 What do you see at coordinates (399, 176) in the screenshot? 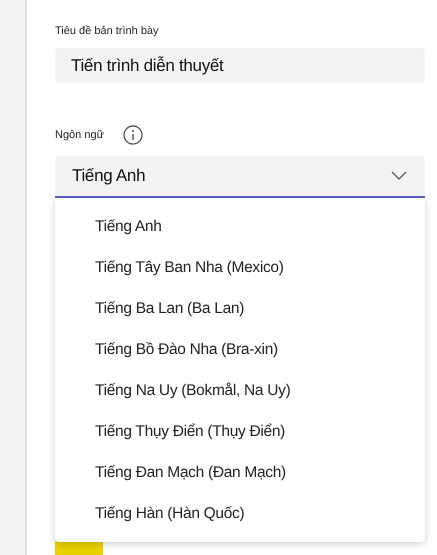
I see `chevron-icon` at bounding box center [399, 176].